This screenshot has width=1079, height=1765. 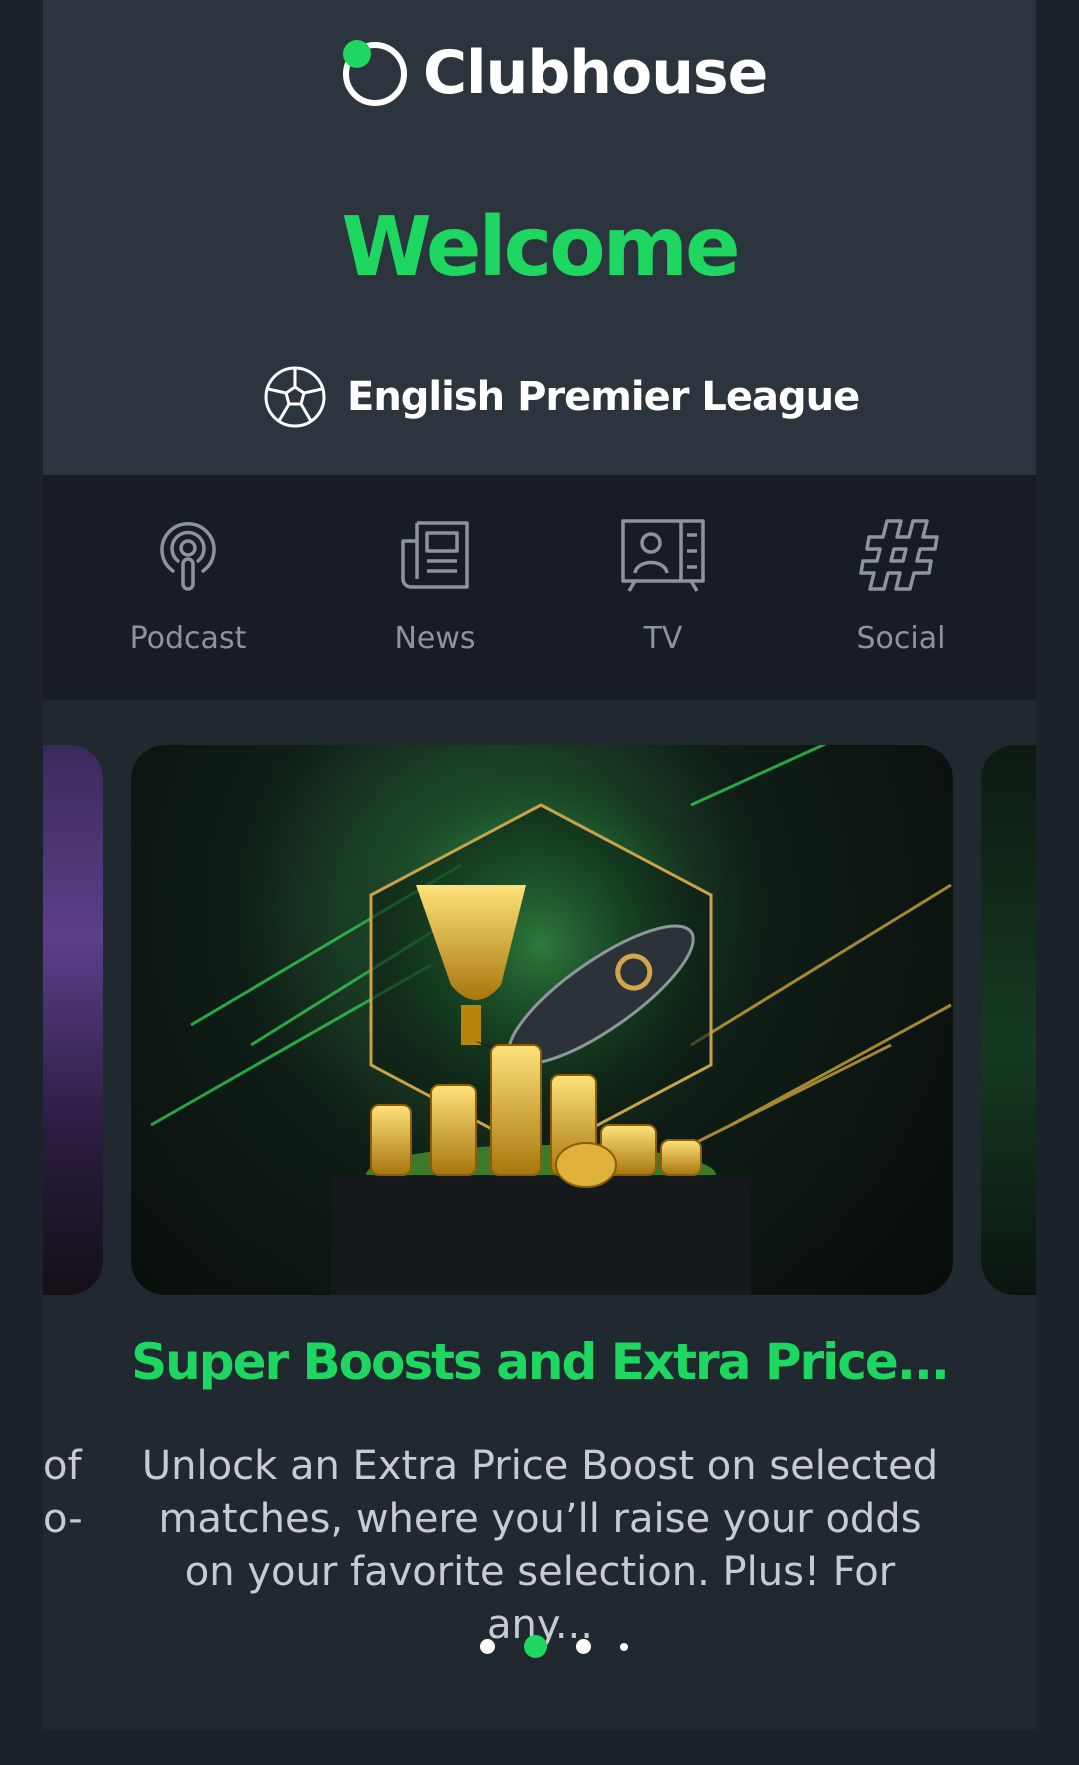 What do you see at coordinates (568, 1646) in the screenshot?
I see `carousel-pagination` at bounding box center [568, 1646].